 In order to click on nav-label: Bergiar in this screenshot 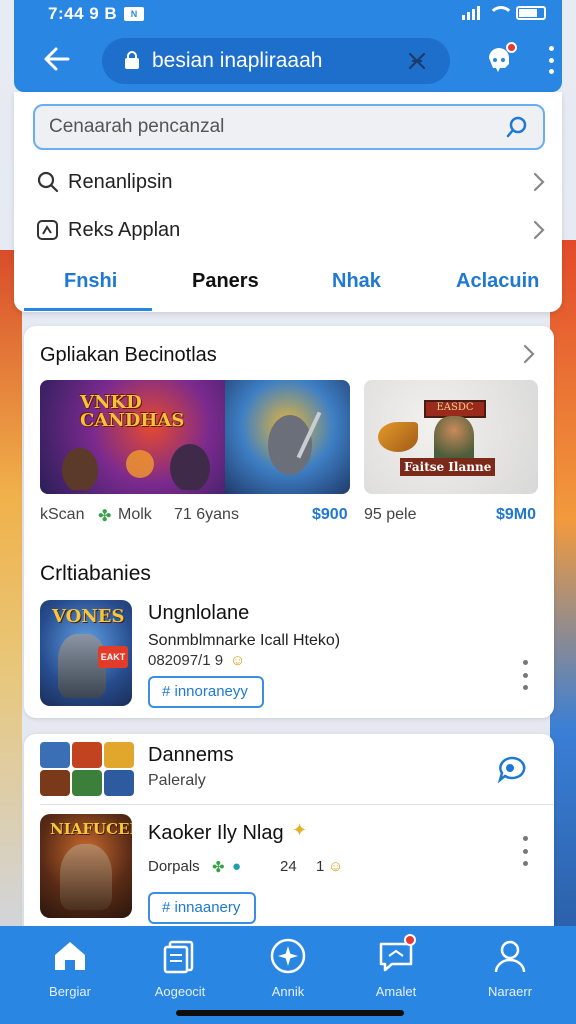, I will do `click(70, 991)`.